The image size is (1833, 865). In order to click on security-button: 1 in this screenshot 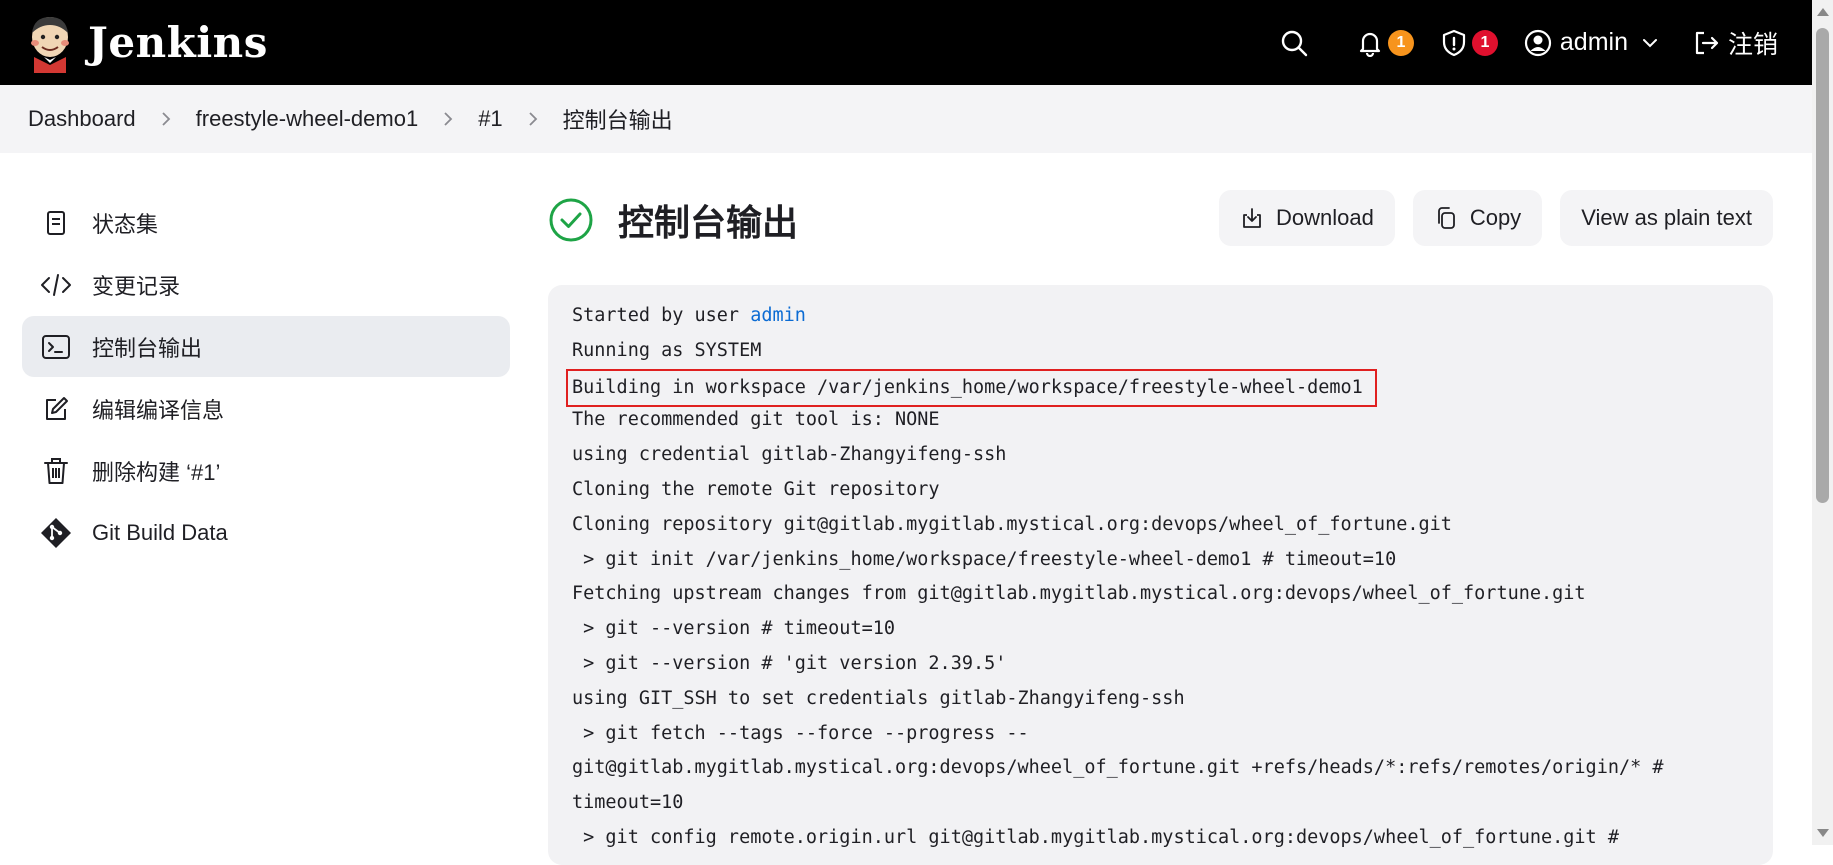, I will do `click(1469, 43)`.